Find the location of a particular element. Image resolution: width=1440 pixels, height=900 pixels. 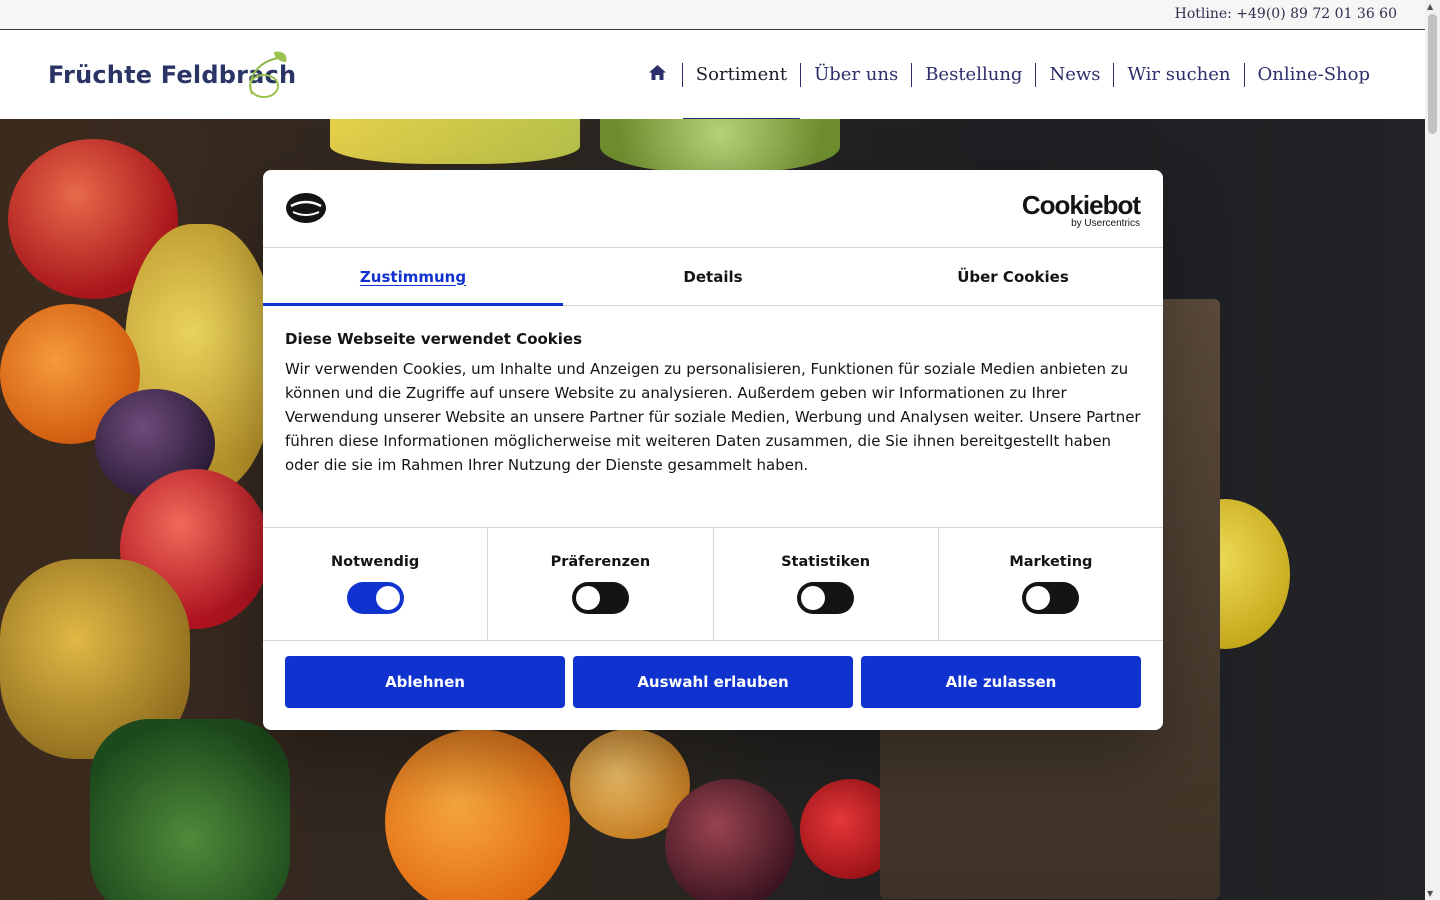

nav-item-bestellung: Bestellung is located at coordinates (973, 74).